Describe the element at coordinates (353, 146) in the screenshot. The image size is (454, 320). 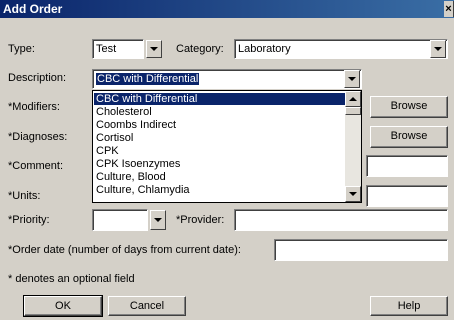
I see `list-scrollbar` at that location.